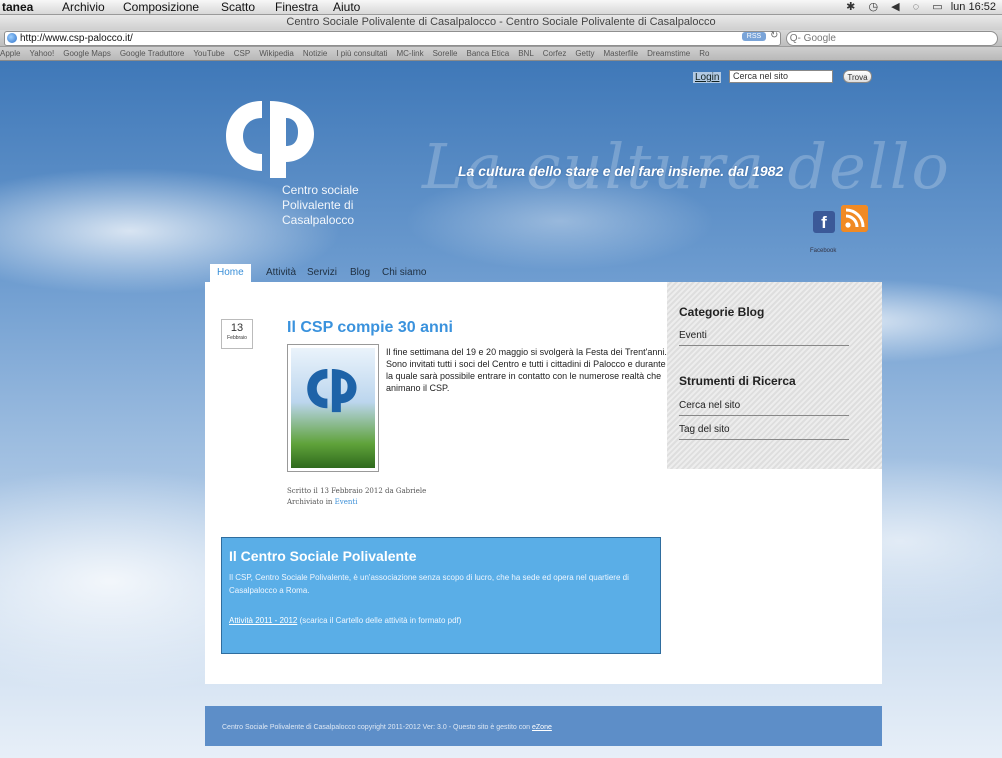 This screenshot has width=1002, height=758. I want to click on time-machine-icon: ◷, so click(873, 7).